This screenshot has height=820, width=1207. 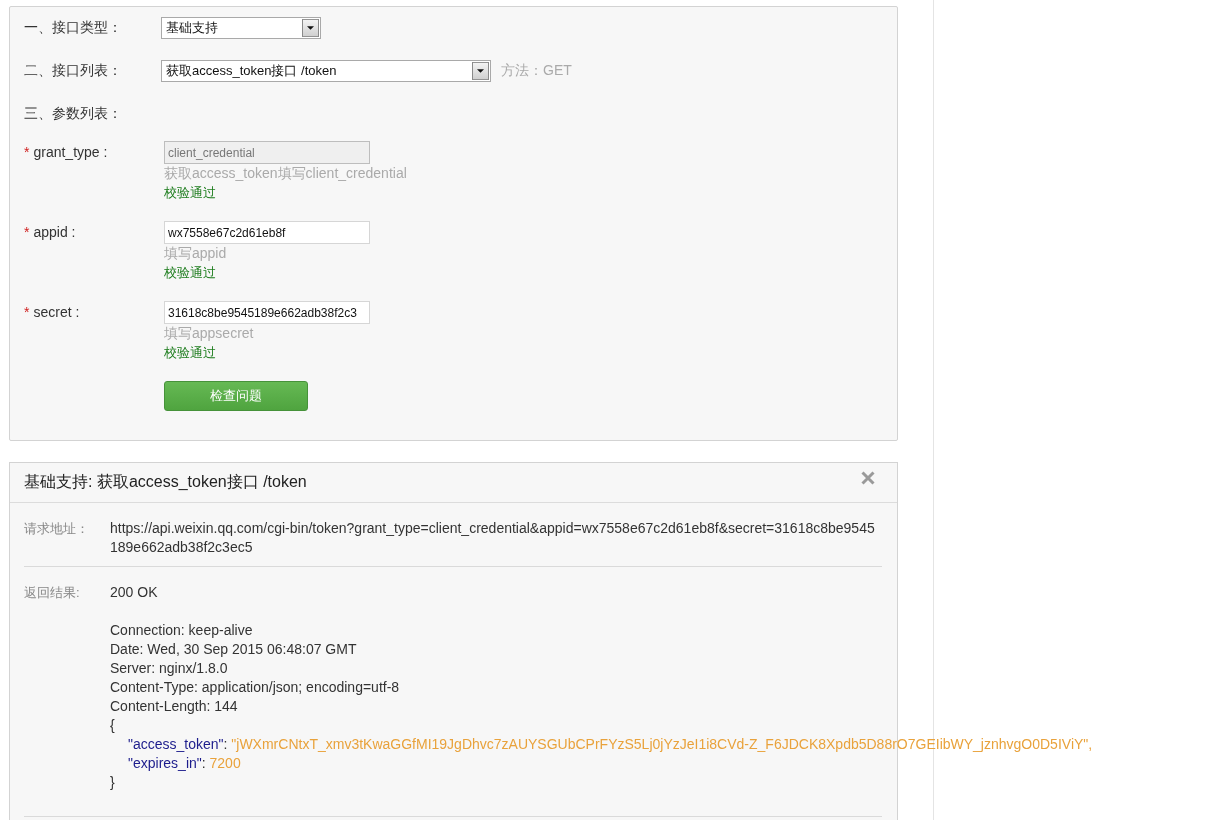 What do you see at coordinates (112, 782) in the screenshot?
I see `json-line: }` at bounding box center [112, 782].